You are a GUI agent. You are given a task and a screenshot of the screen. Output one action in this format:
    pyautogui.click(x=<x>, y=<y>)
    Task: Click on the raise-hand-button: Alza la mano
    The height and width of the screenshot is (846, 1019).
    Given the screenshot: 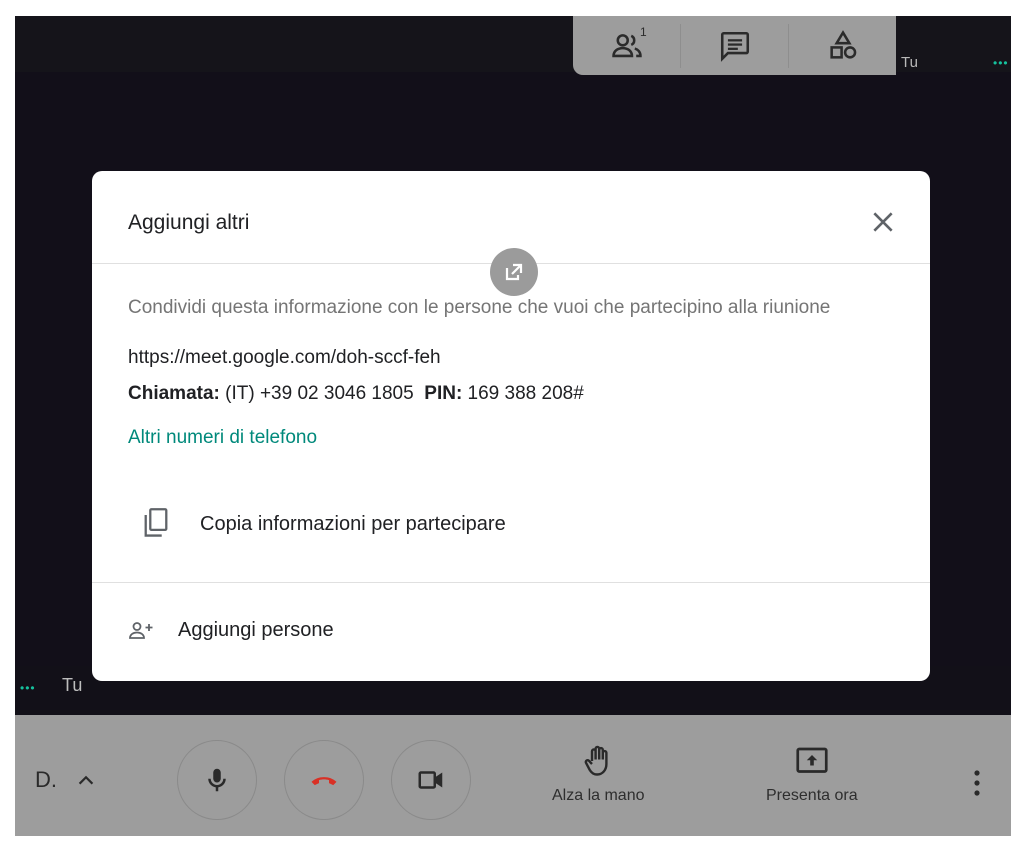 What is the action you would take?
    pyautogui.click(x=598, y=774)
    